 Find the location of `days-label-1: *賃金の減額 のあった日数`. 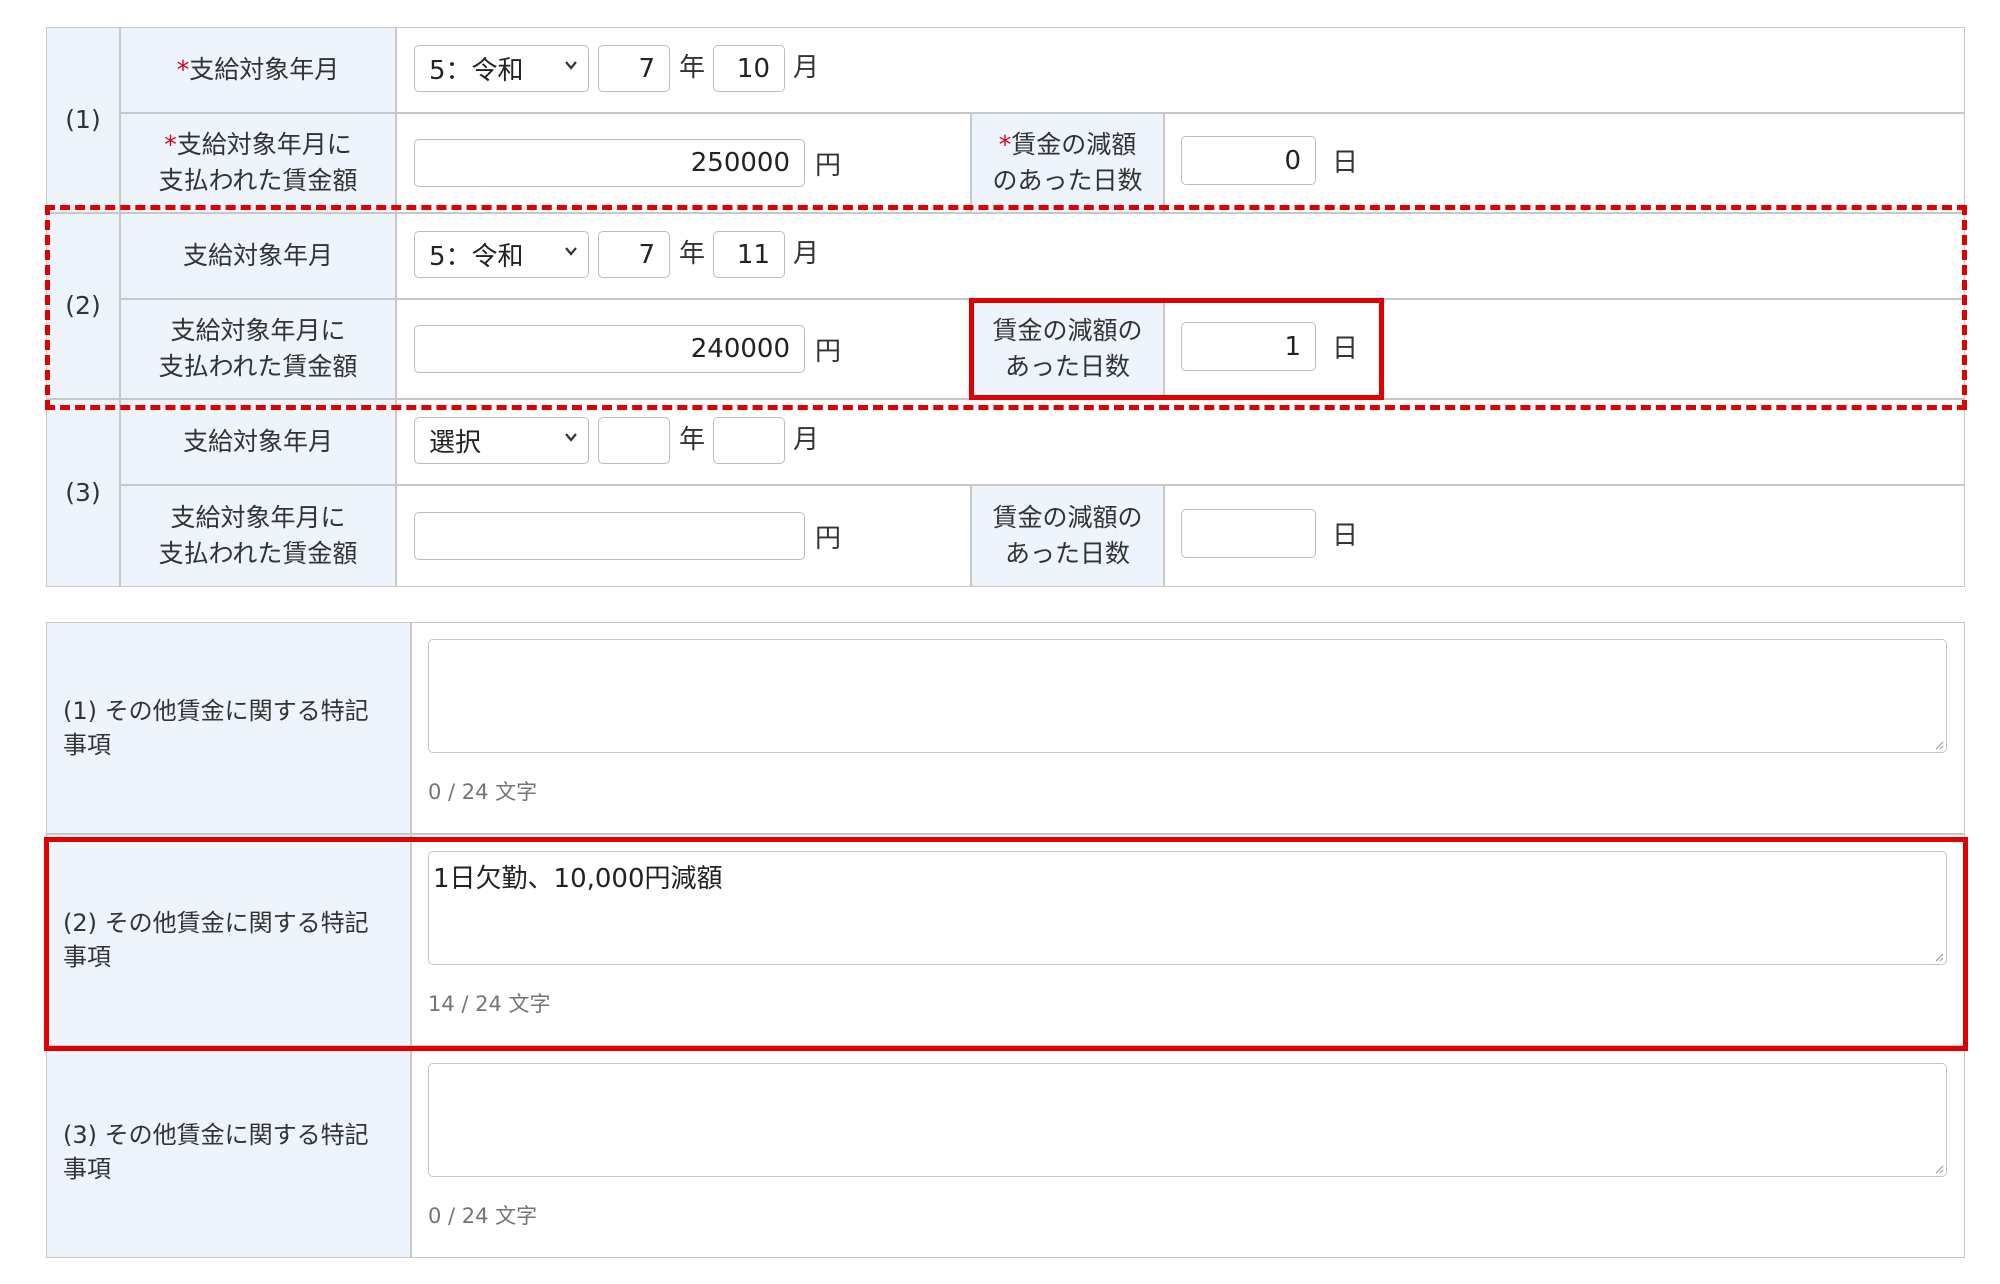

days-label-1: *賃金の減額 のあった日数 is located at coordinates (1067, 163).